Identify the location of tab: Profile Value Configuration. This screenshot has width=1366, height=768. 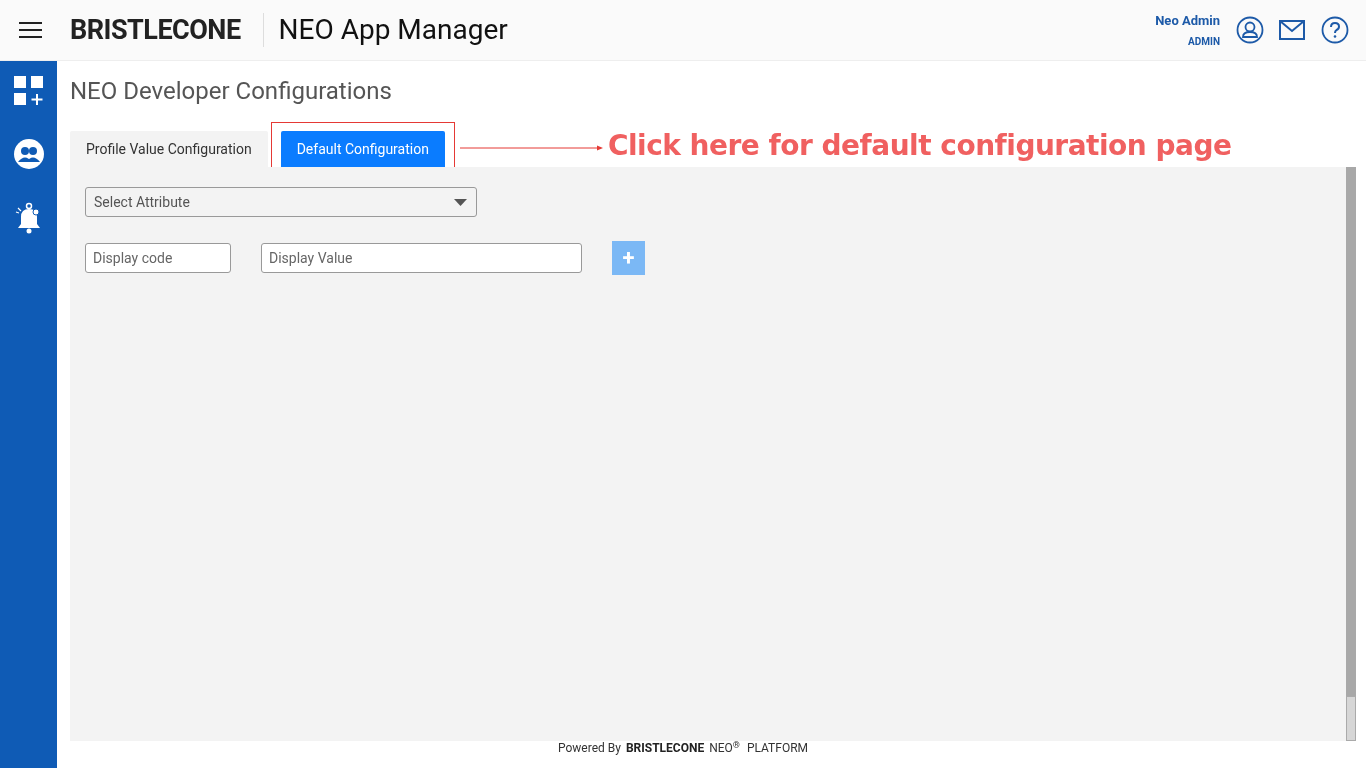
(169, 149).